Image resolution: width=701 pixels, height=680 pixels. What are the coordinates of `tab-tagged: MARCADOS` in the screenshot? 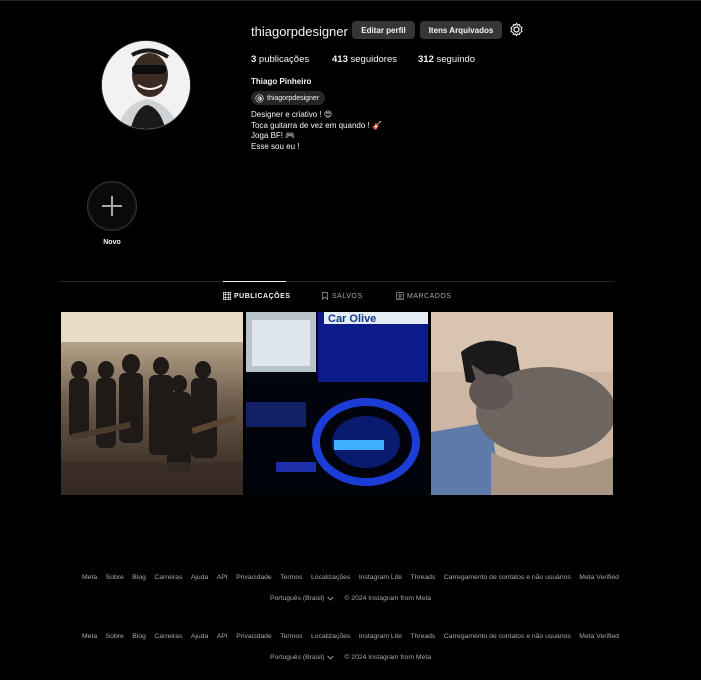 It's located at (423, 296).